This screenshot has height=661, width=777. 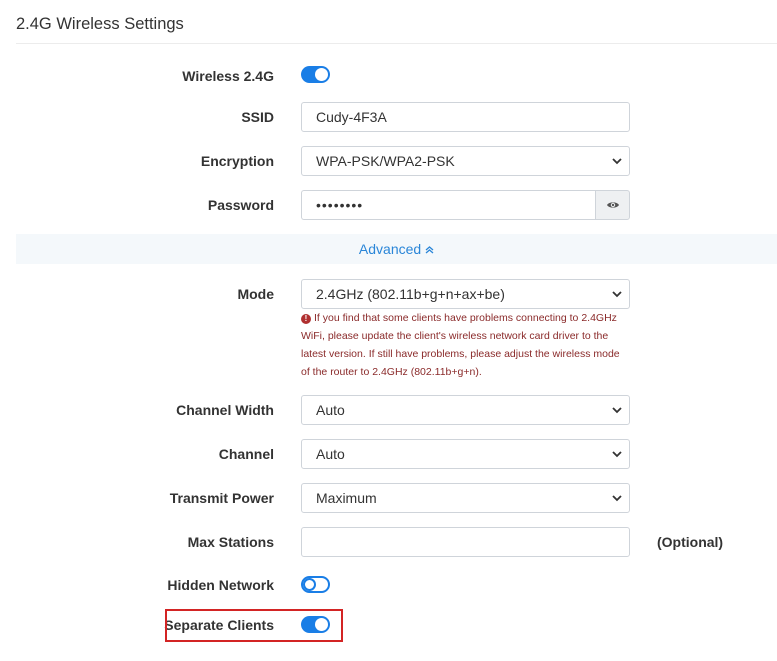 I want to click on eye-icon, so click(x=612, y=205).